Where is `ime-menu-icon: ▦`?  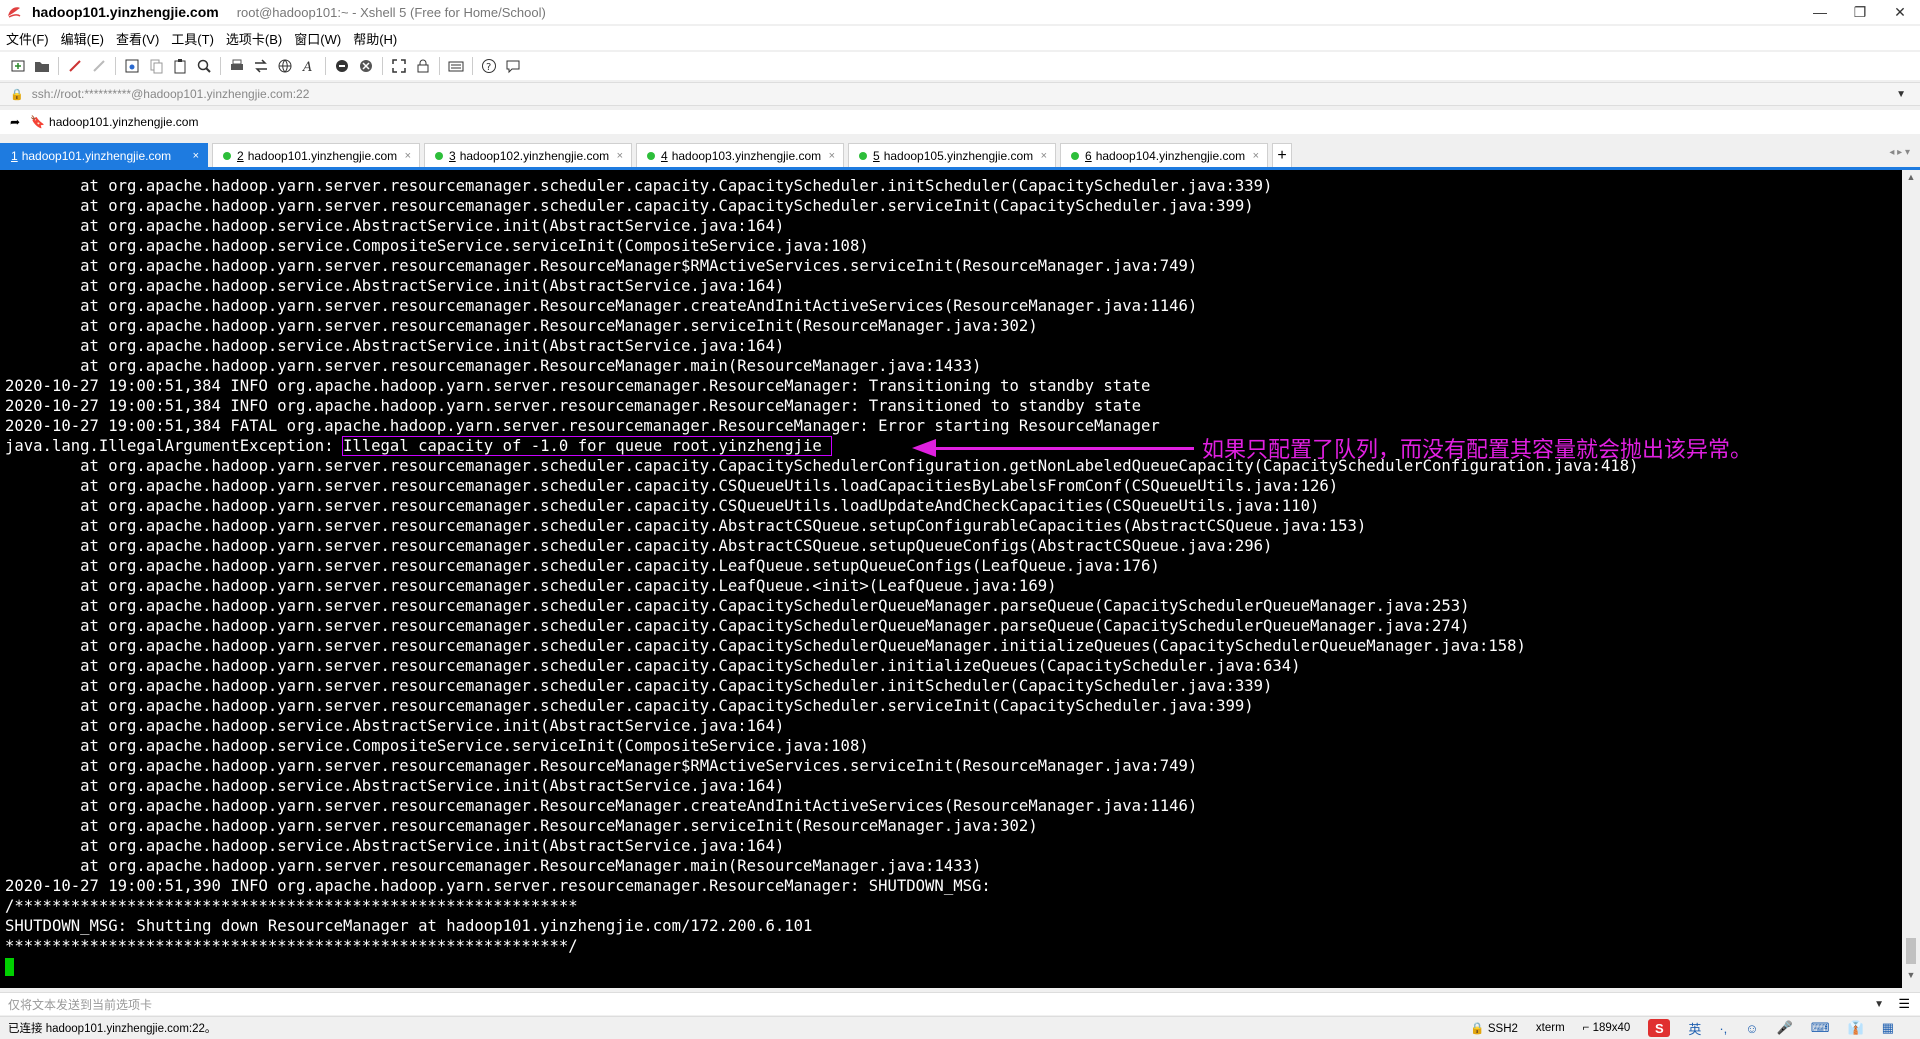
ime-menu-icon: ▦ is located at coordinates (1888, 1028).